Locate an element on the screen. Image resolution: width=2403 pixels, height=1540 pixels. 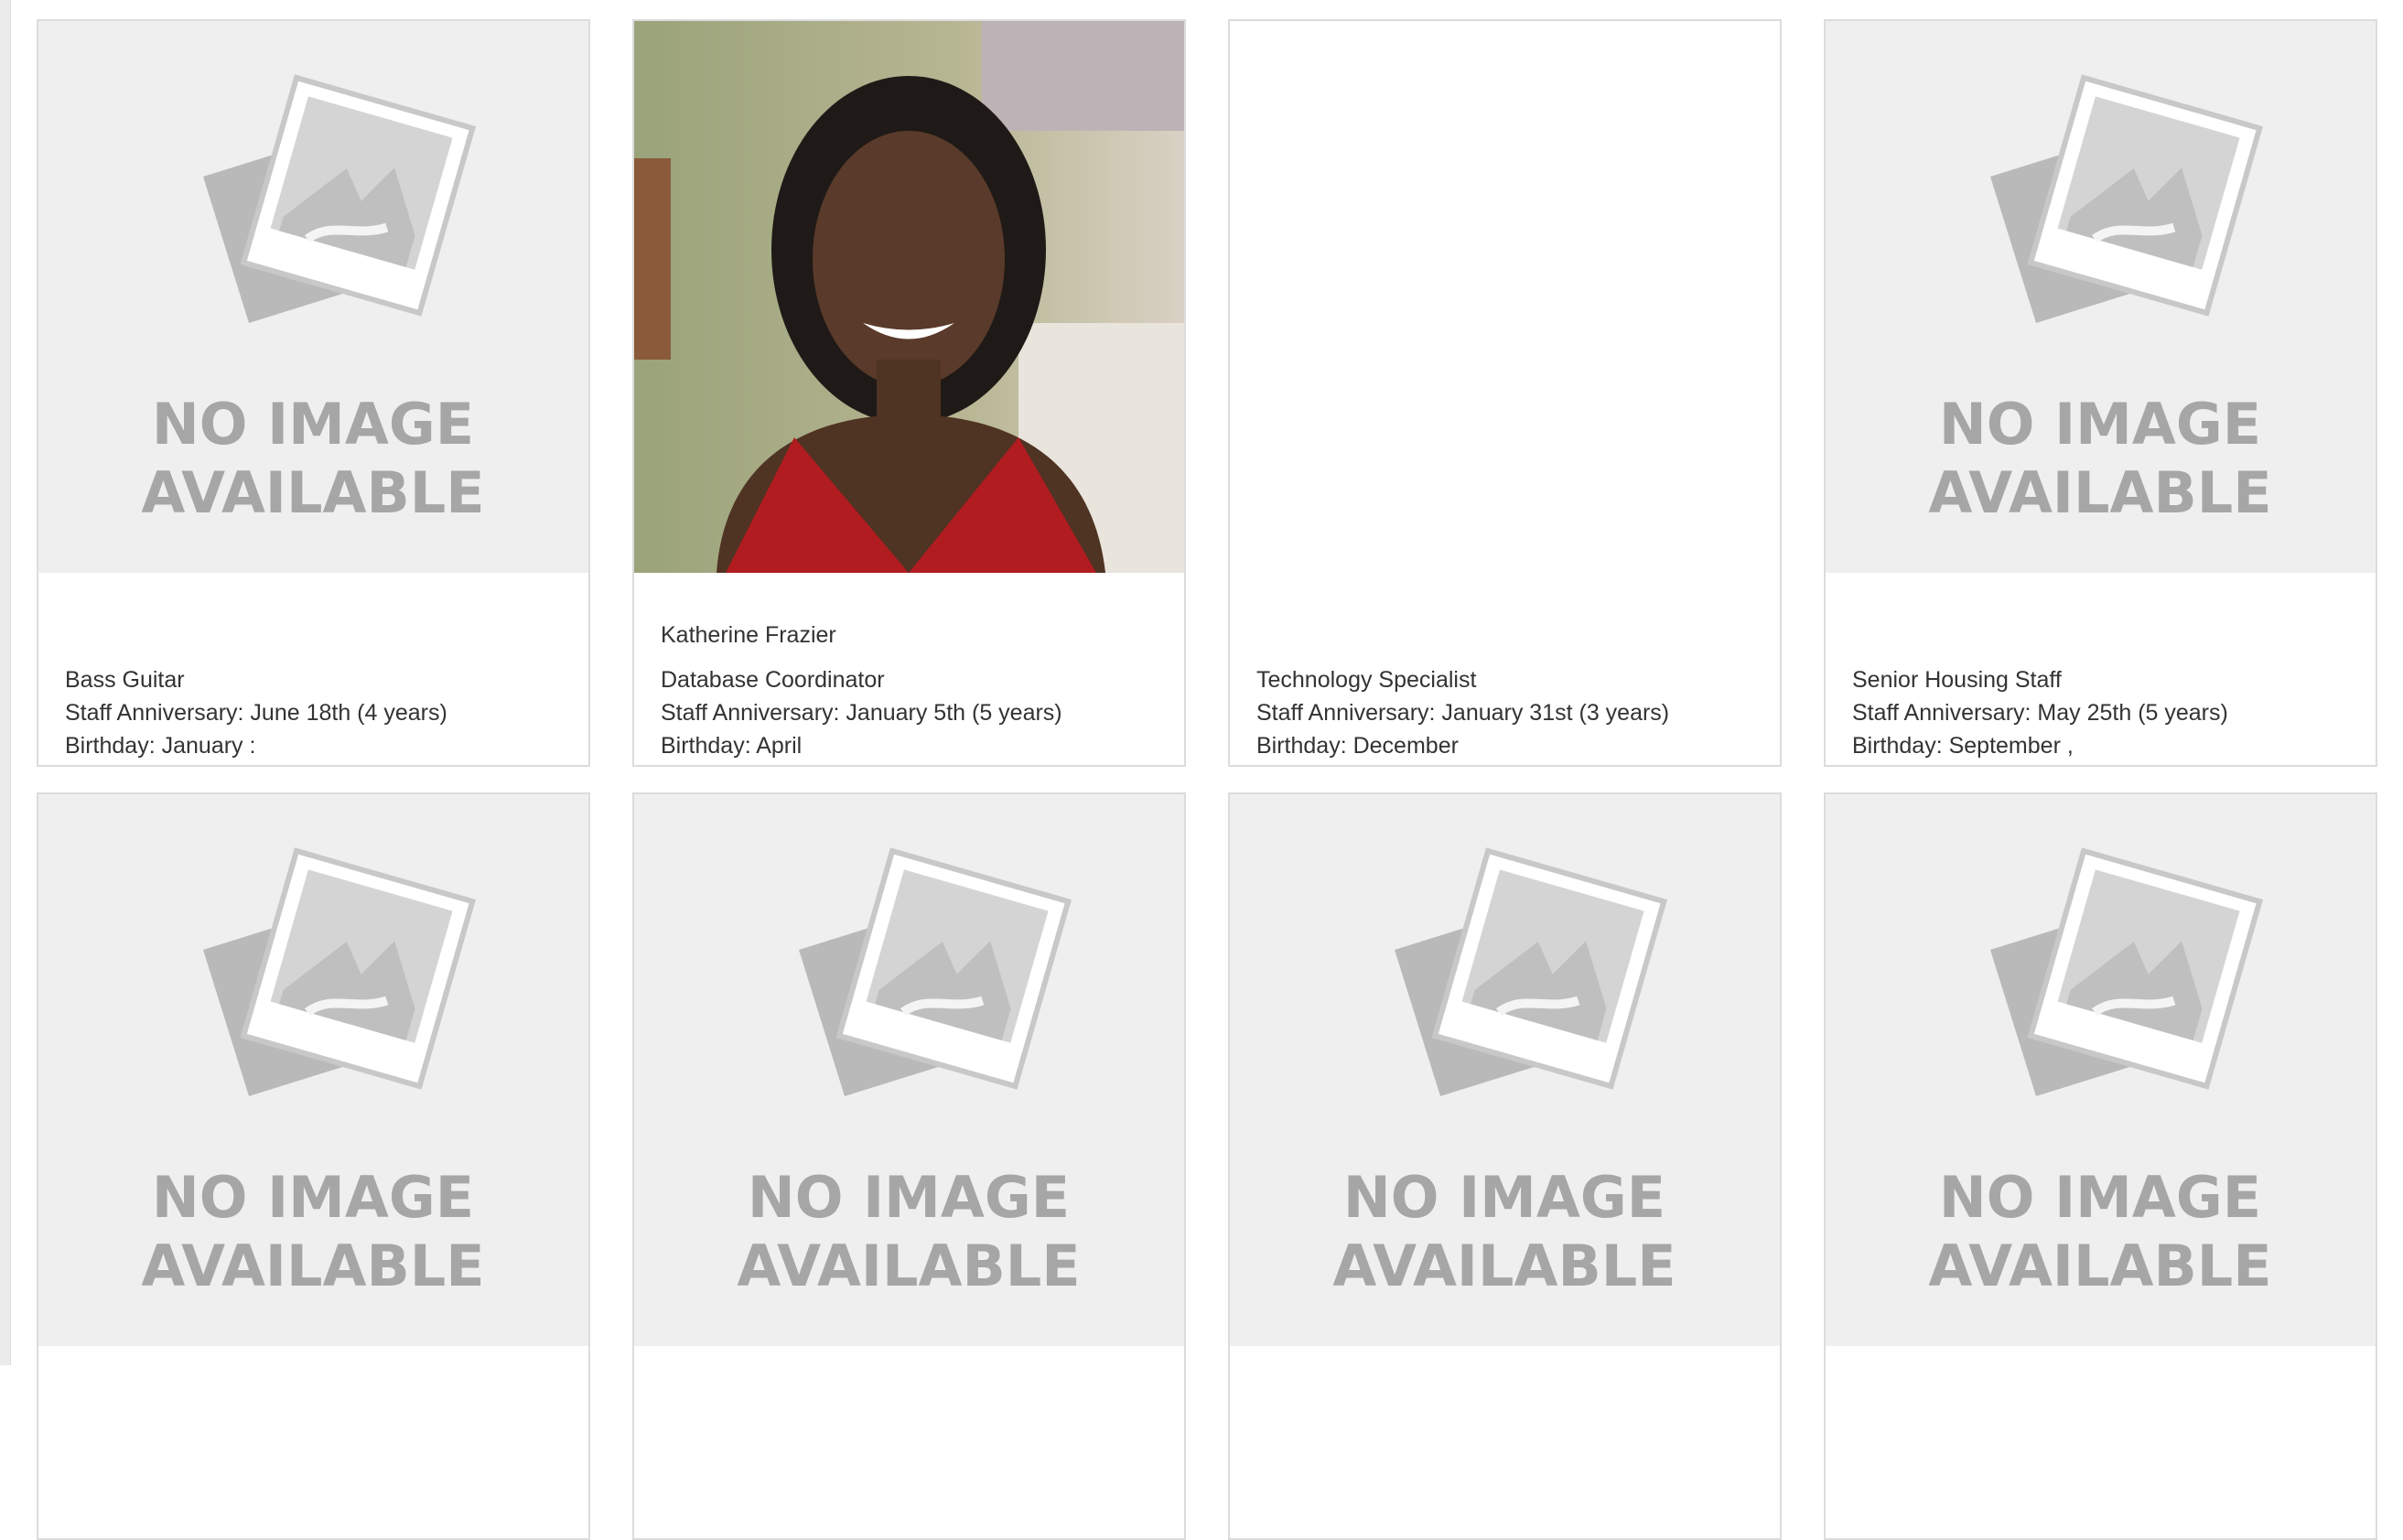
staff-birthday: Birthday: December is located at coordinates (1357, 746).